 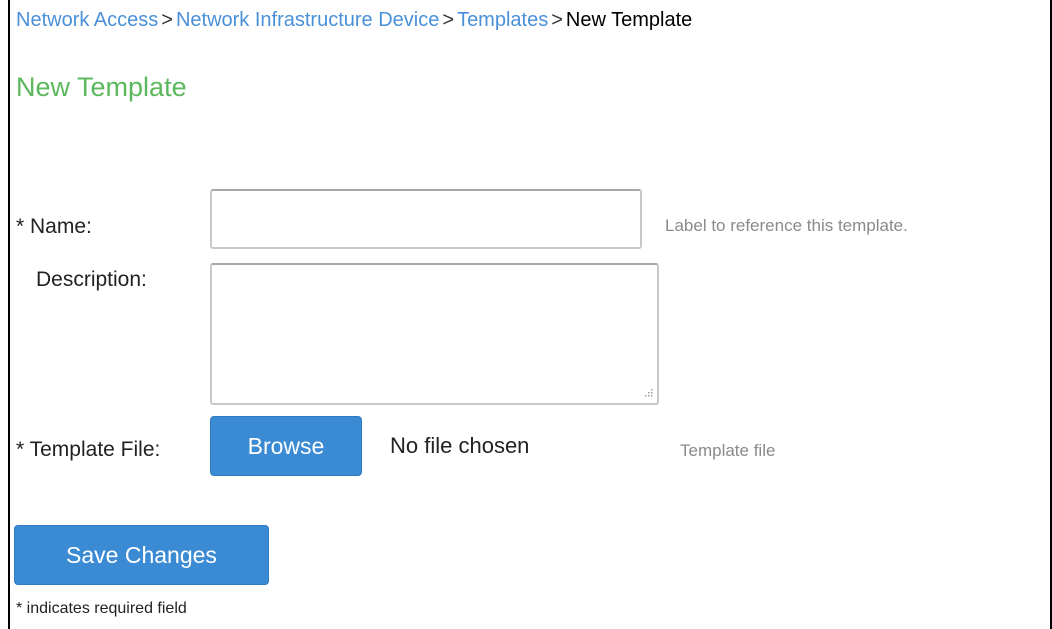 What do you see at coordinates (88, 449) in the screenshot?
I see `template-file-label: * Template File:` at bounding box center [88, 449].